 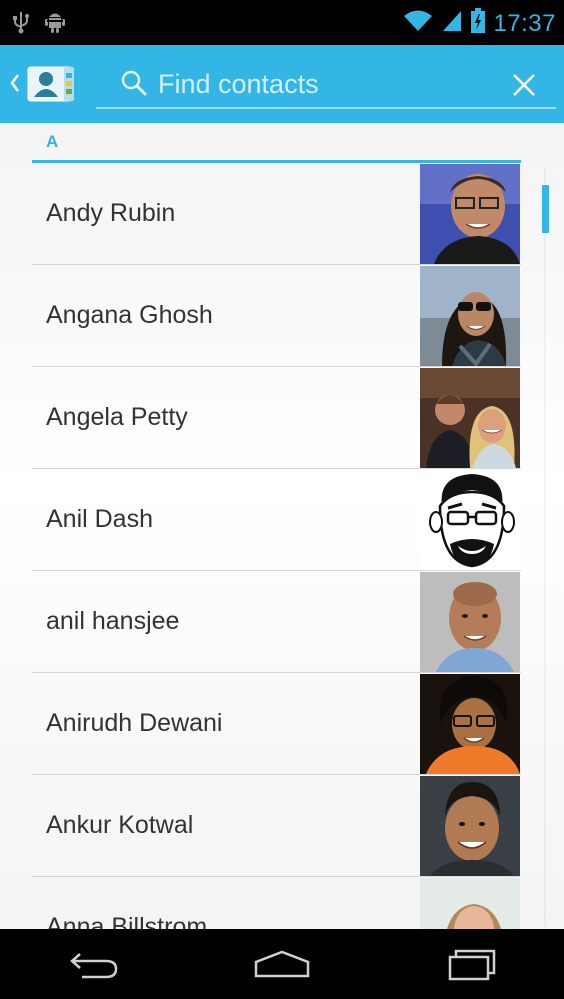 What do you see at coordinates (120, 825) in the screenshot?
I see `contact-name: Ankur Kotwal` at bounding box center [120, 825].